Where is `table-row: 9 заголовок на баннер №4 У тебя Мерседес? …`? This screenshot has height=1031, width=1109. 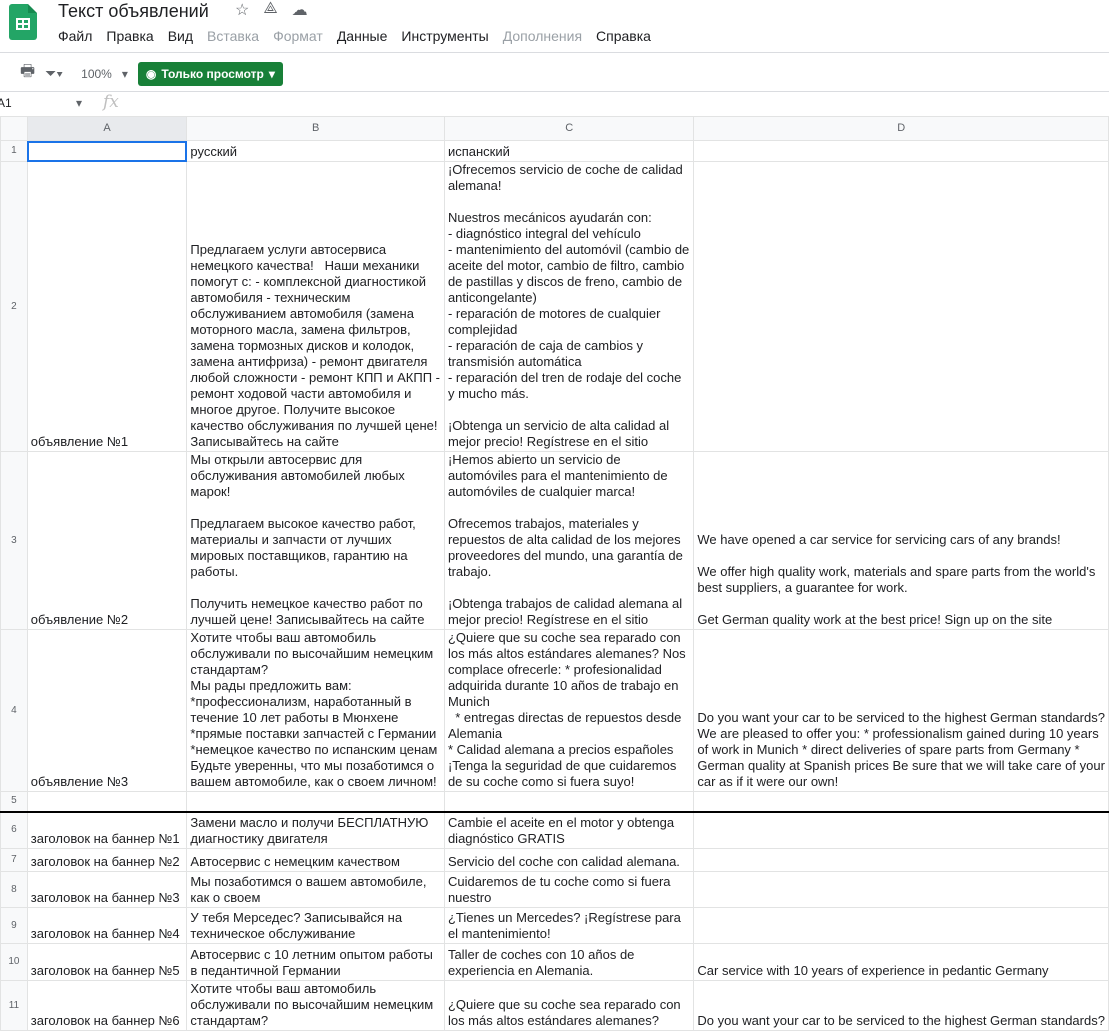
table-row: 9 заголовок на баннер №4 У тебя Мерседес? … is located at coordinates (554, 925).